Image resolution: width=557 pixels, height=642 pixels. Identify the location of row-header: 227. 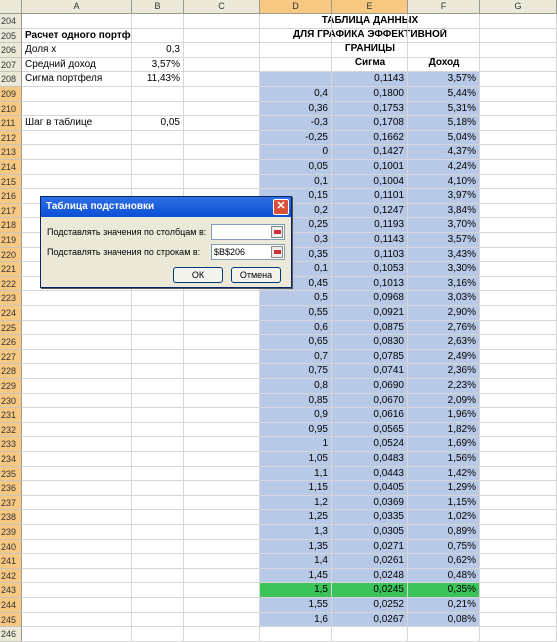
(11, 357).